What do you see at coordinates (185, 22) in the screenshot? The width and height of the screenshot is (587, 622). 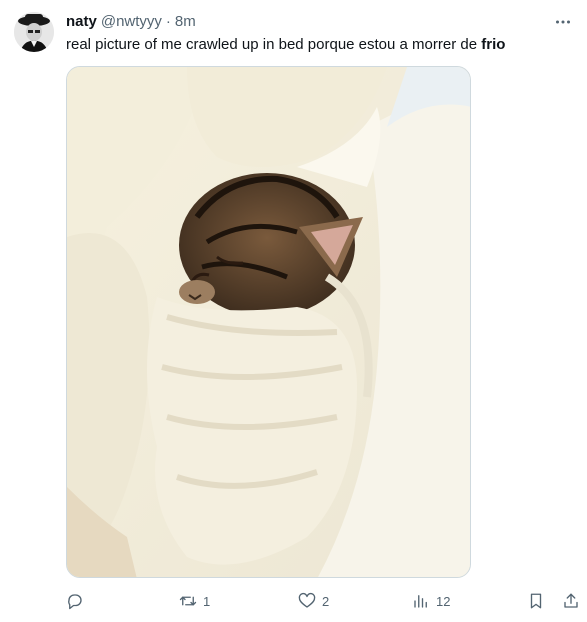 I see `timestamp: 8m` at bounding box center [185, 22].